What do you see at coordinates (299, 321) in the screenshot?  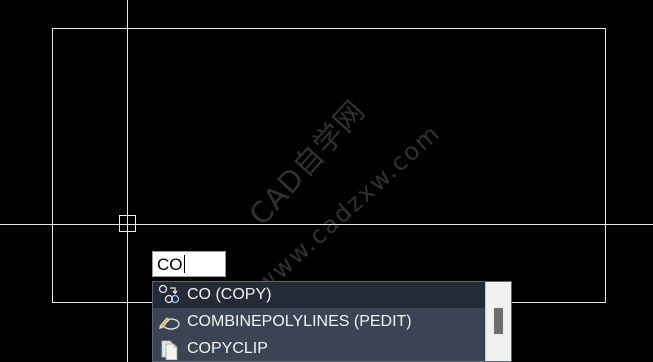 I see `autocomplete-item-label: COMBINEPOLYLINES (PEDIT)` at bounding box center [299, 321].